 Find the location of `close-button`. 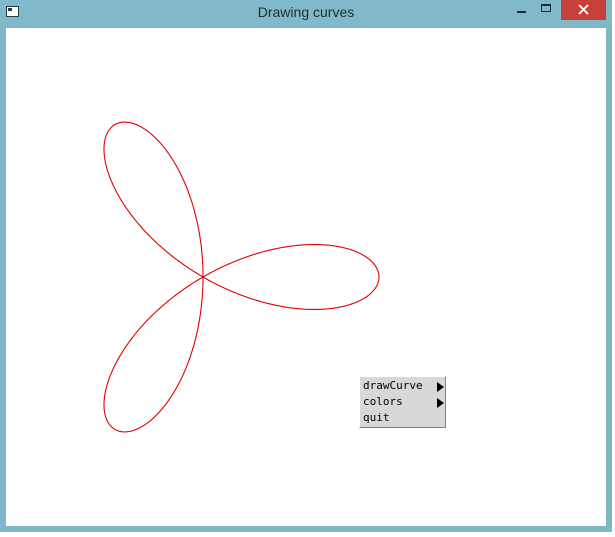

close-button is located at coordinates (583, 10).